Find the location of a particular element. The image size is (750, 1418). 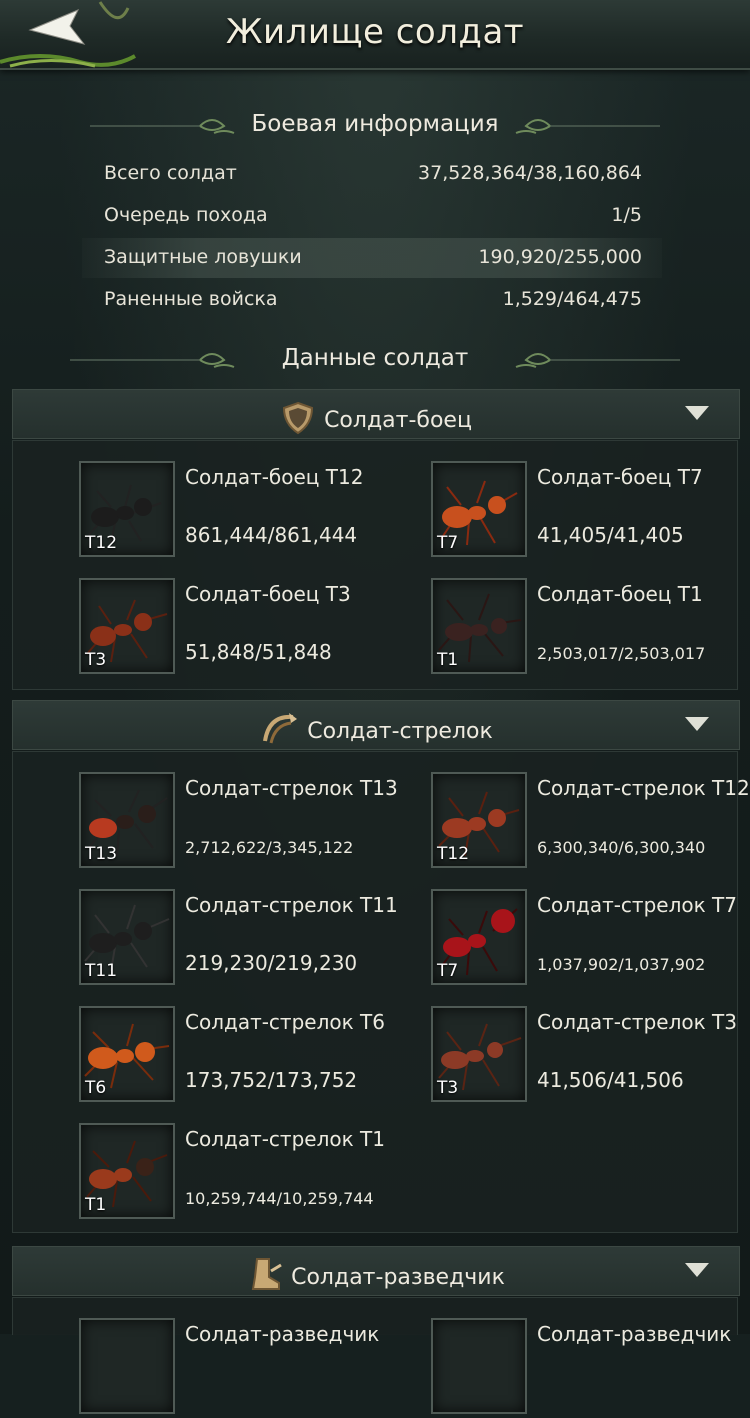

battle-info-header: Боевая информация is located at coordinates (375, 127).